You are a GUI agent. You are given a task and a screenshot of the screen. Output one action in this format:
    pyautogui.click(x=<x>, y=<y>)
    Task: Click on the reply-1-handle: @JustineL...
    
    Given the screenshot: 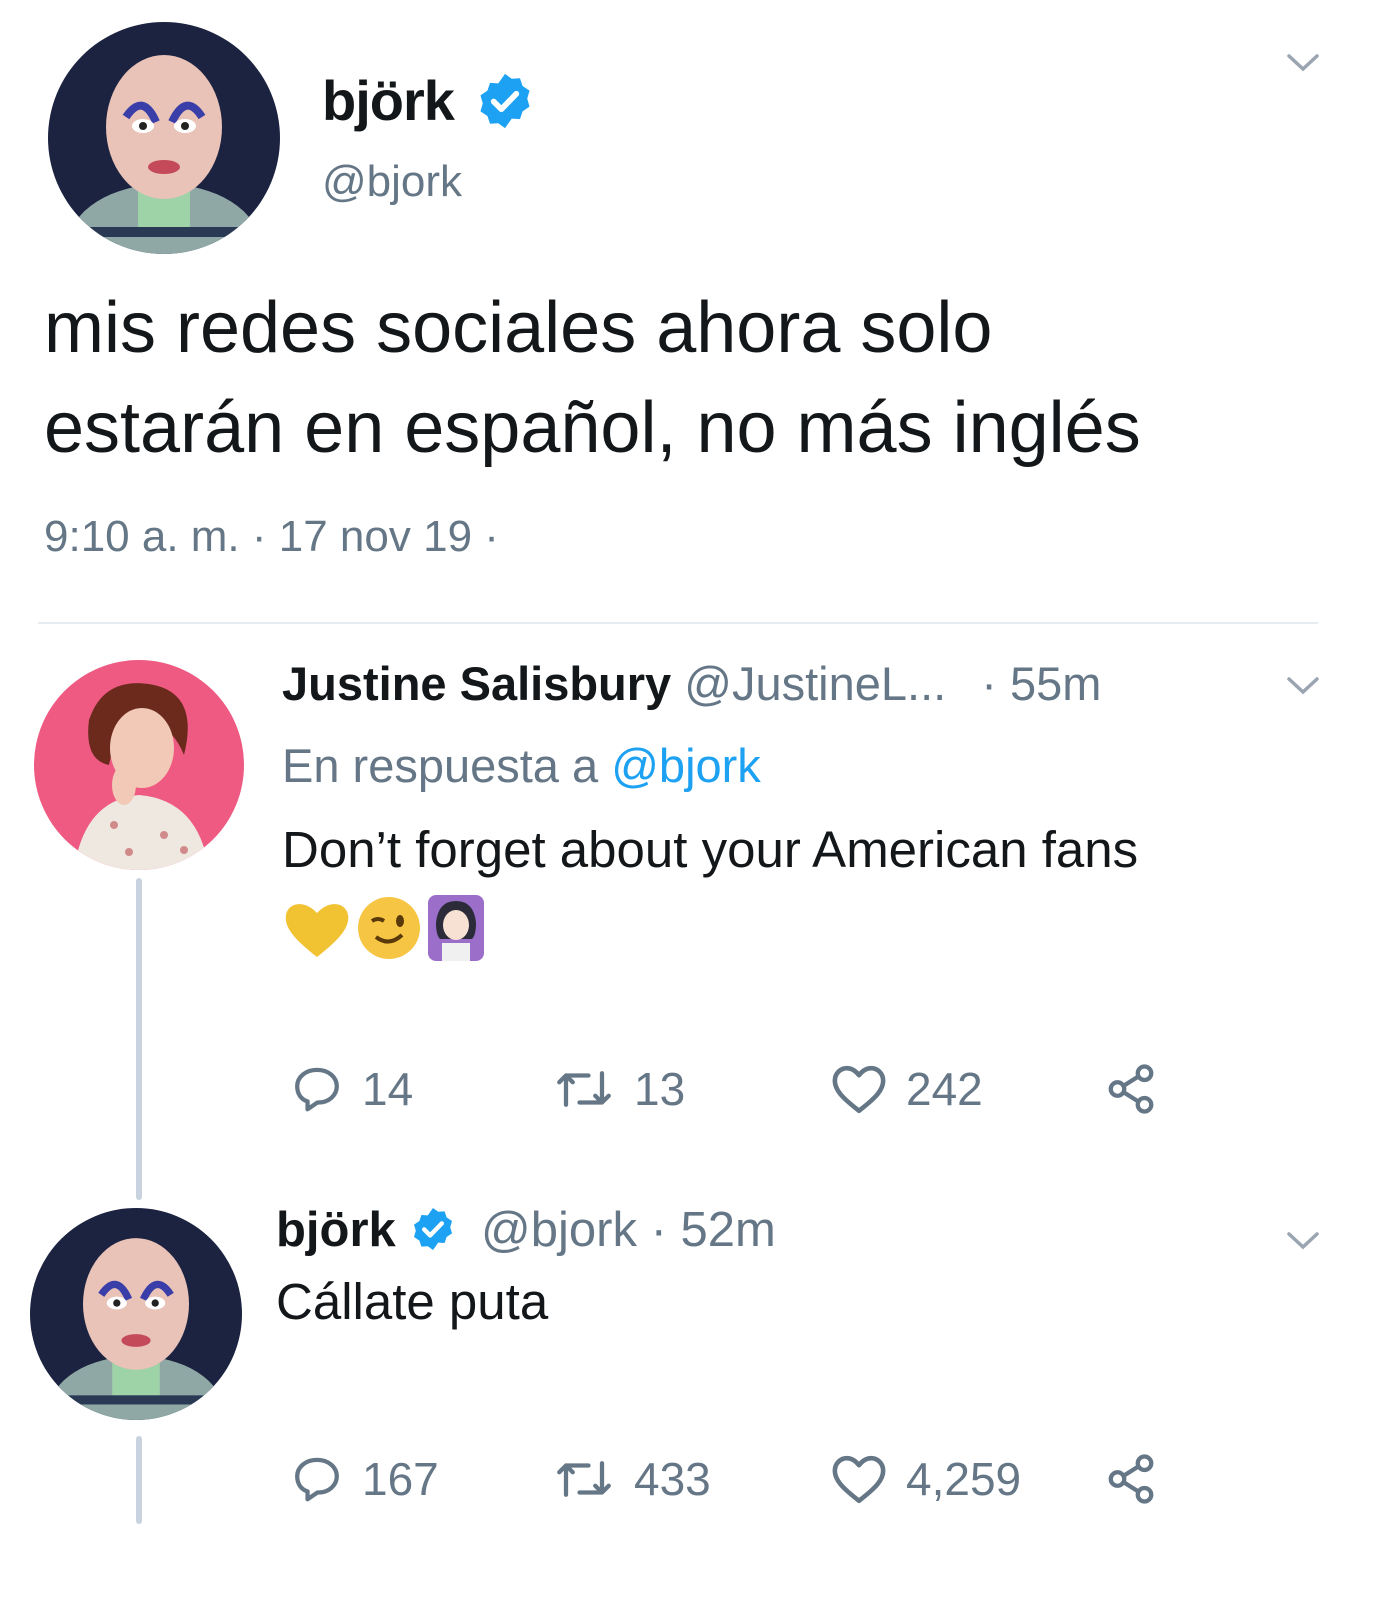 What is the action you would take?
    pyautogui.click(x=815, y=683)
    